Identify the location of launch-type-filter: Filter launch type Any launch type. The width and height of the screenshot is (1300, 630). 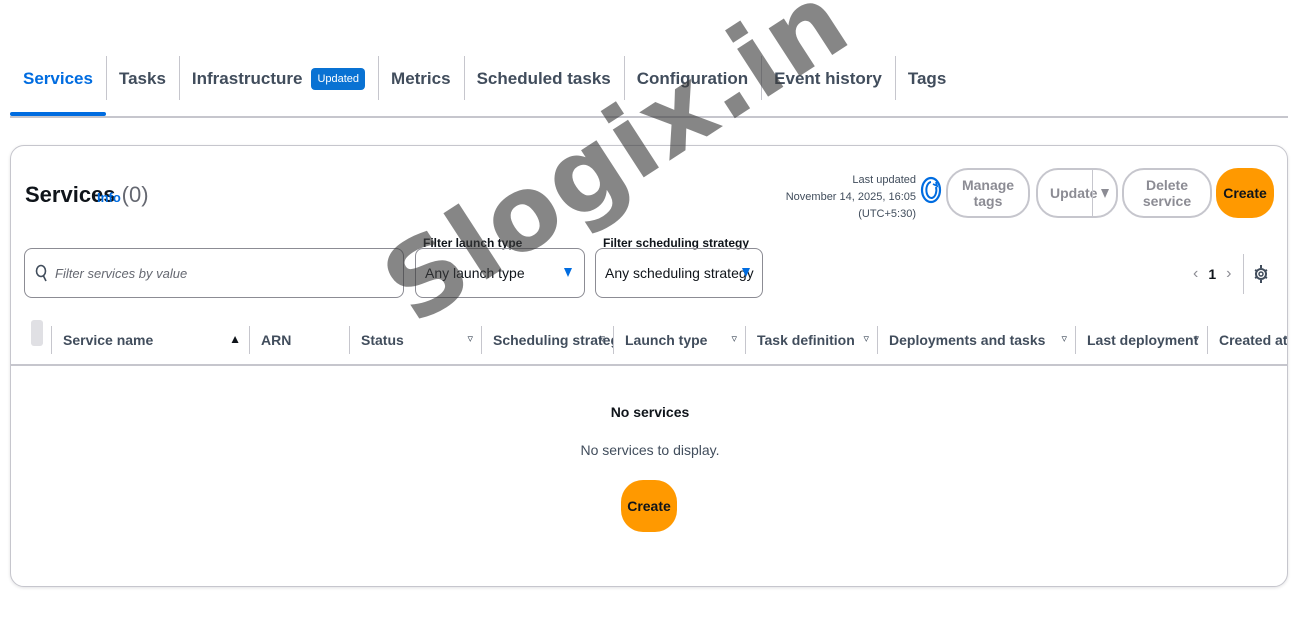
(500, 267).